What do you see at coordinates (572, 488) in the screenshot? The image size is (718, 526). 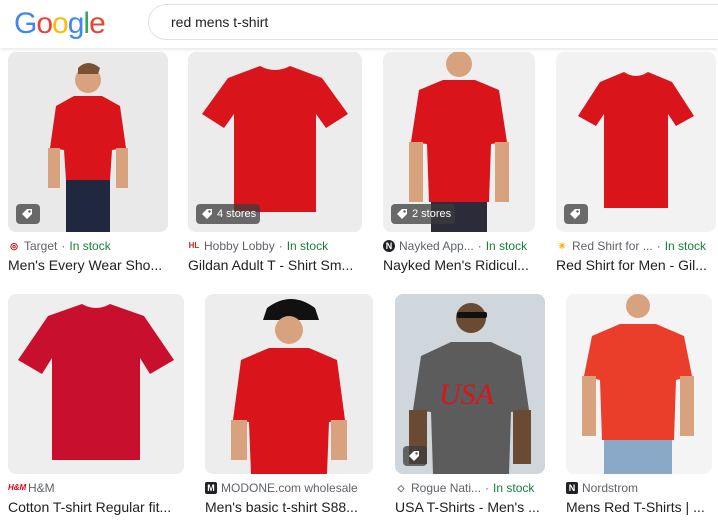 I see `nordstrom-icon: N` at bounding box center [572, 488].